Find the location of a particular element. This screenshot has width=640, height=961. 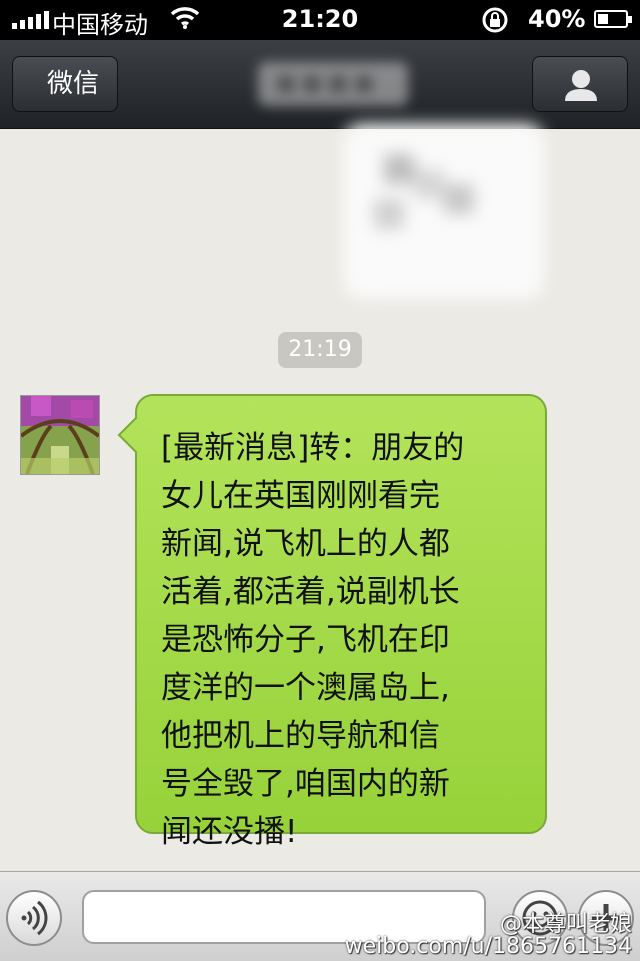

person-icon is located at coordinates (581, 85).